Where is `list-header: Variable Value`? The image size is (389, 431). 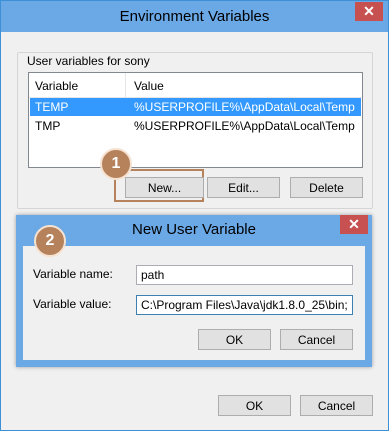
list-header: Variable Value is located at coordinates (195, 85).